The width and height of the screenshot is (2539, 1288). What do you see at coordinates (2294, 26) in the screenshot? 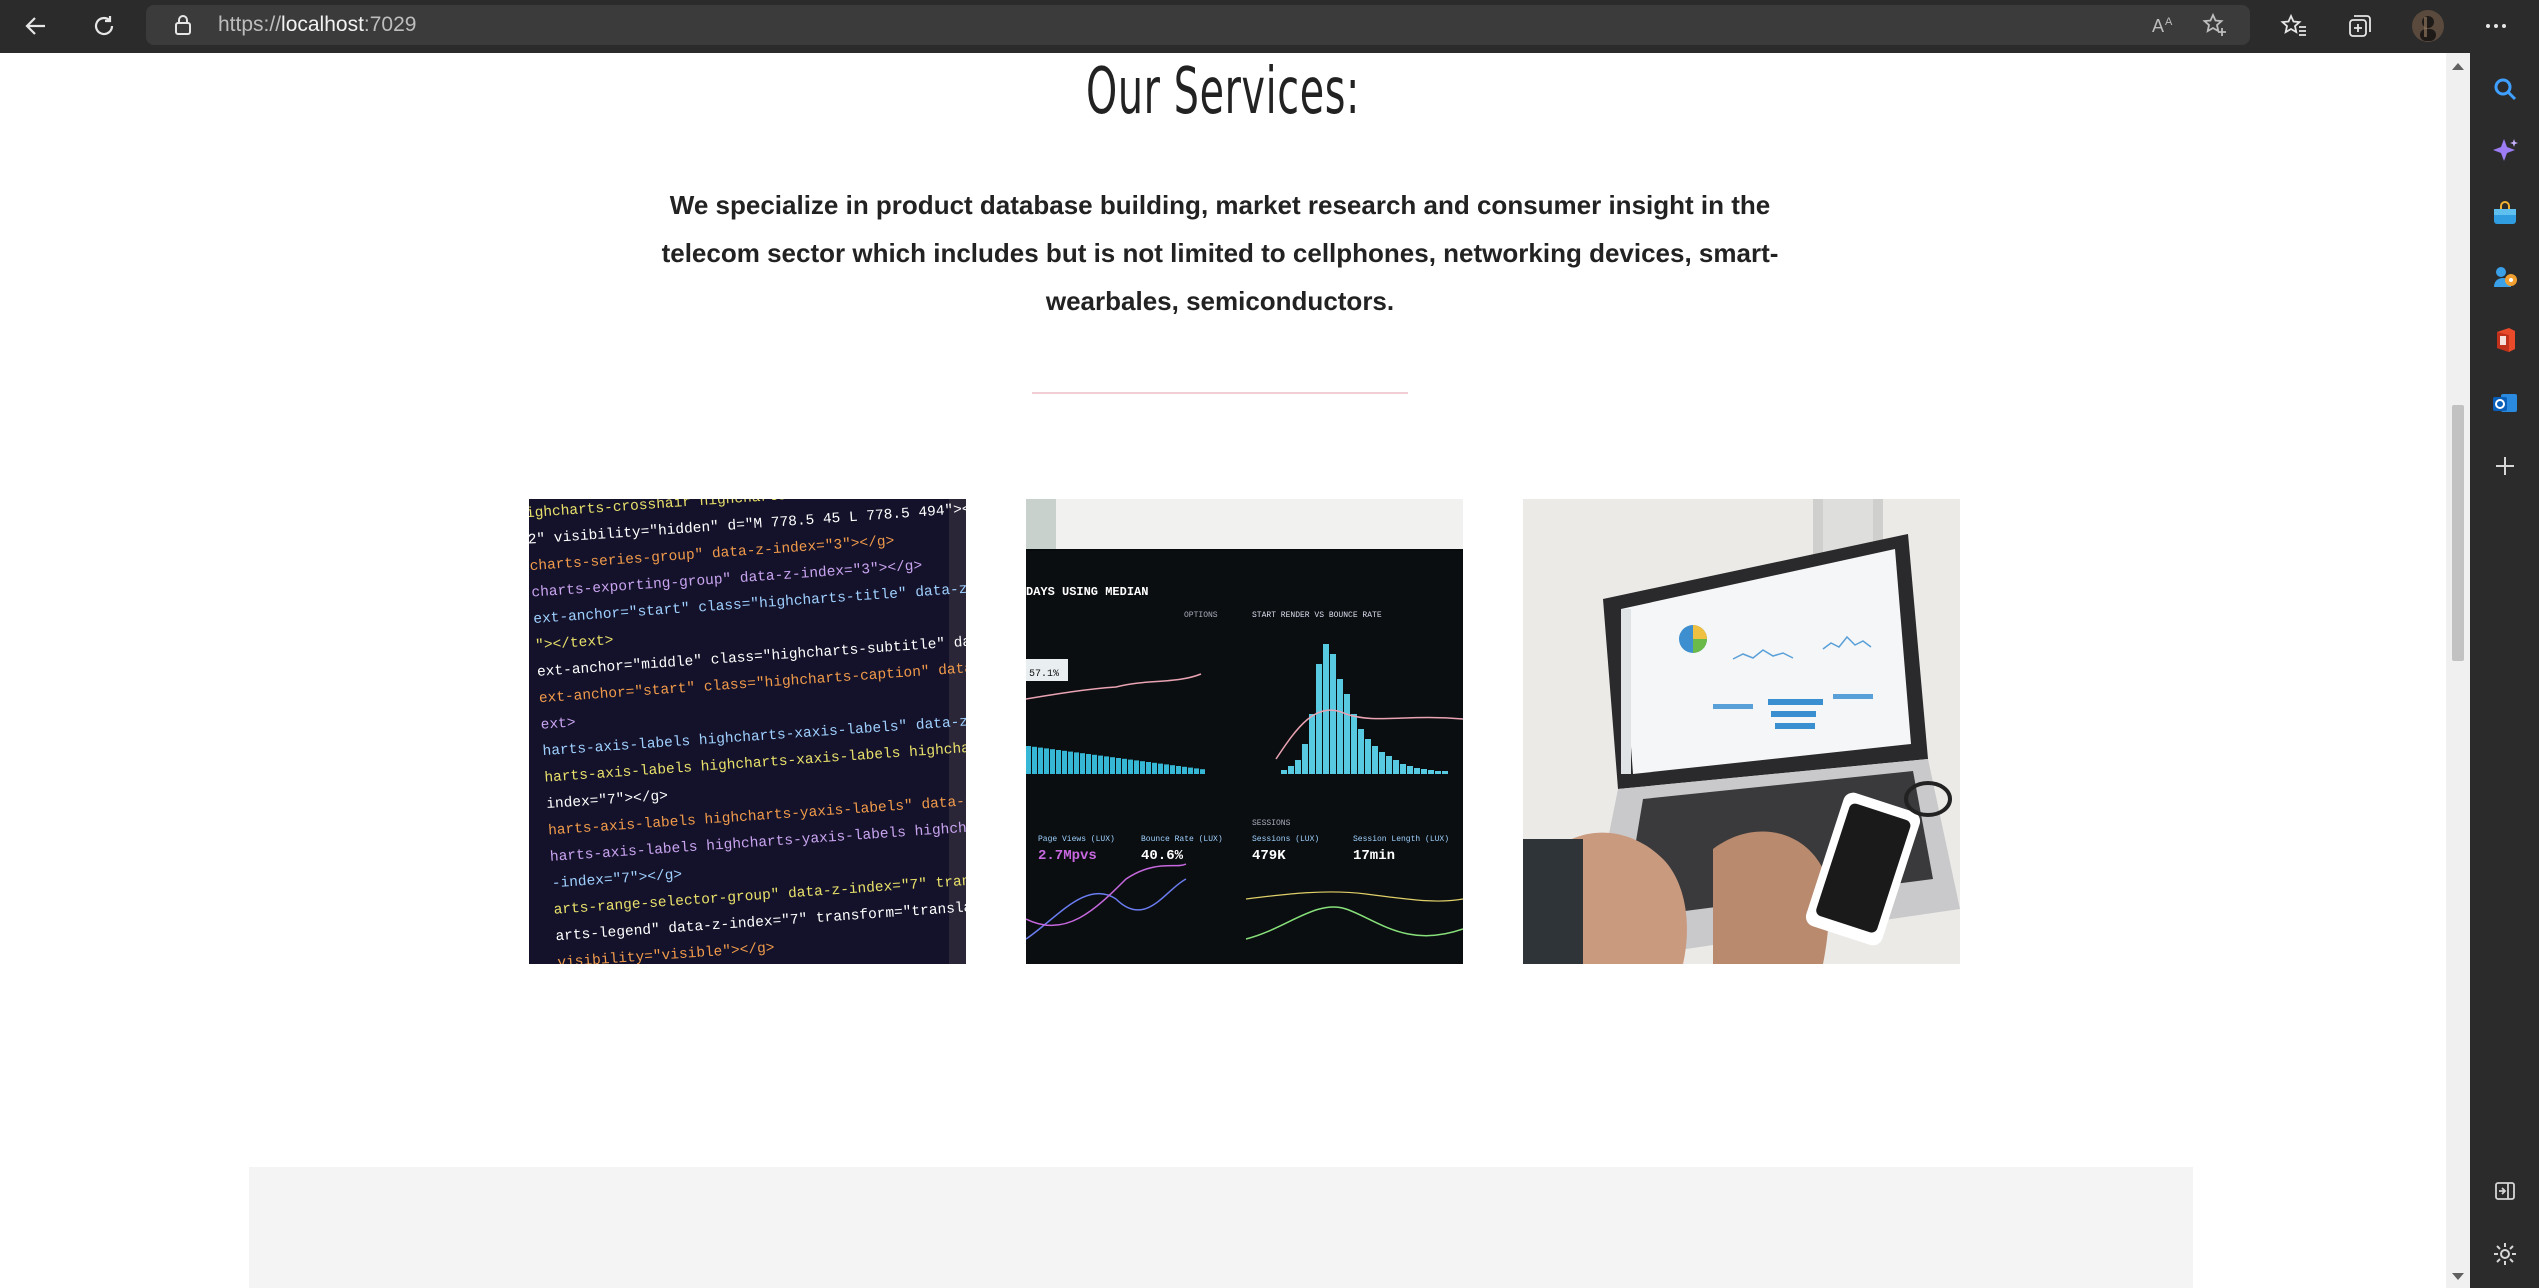
I see `favorites-icon` at bounding box center [2294, 26].